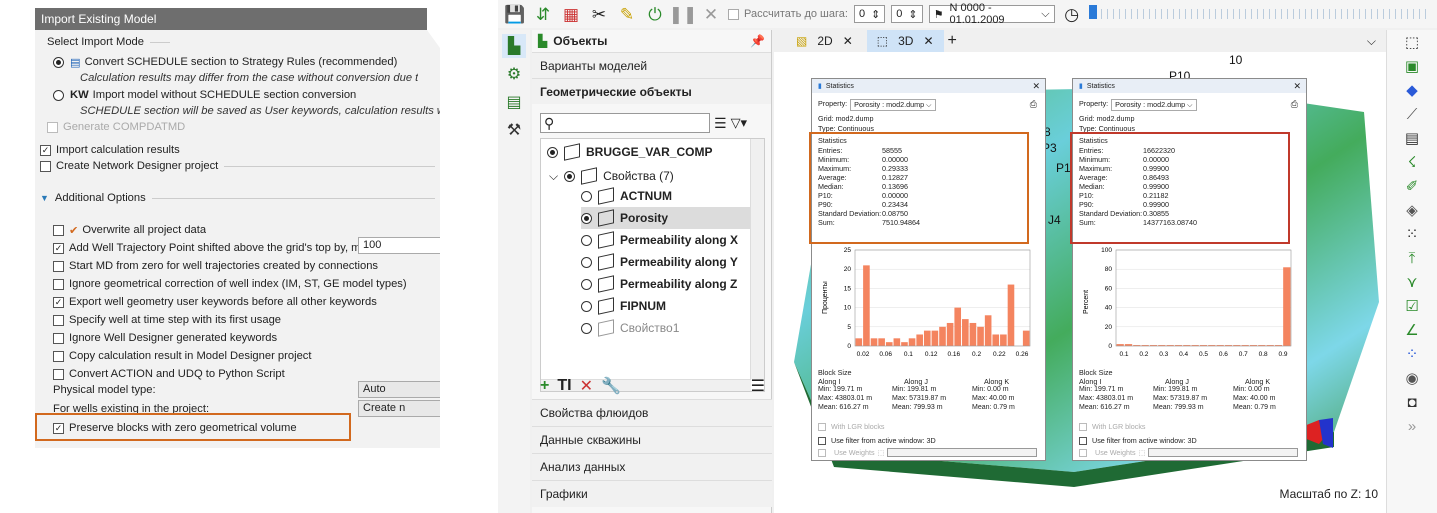 Image resolution: width=1437 pixels, height=513 pixels. Describe the element at coordinates (1412, 330) in the screenshot. I see `angle-icon: ∠` at that location.